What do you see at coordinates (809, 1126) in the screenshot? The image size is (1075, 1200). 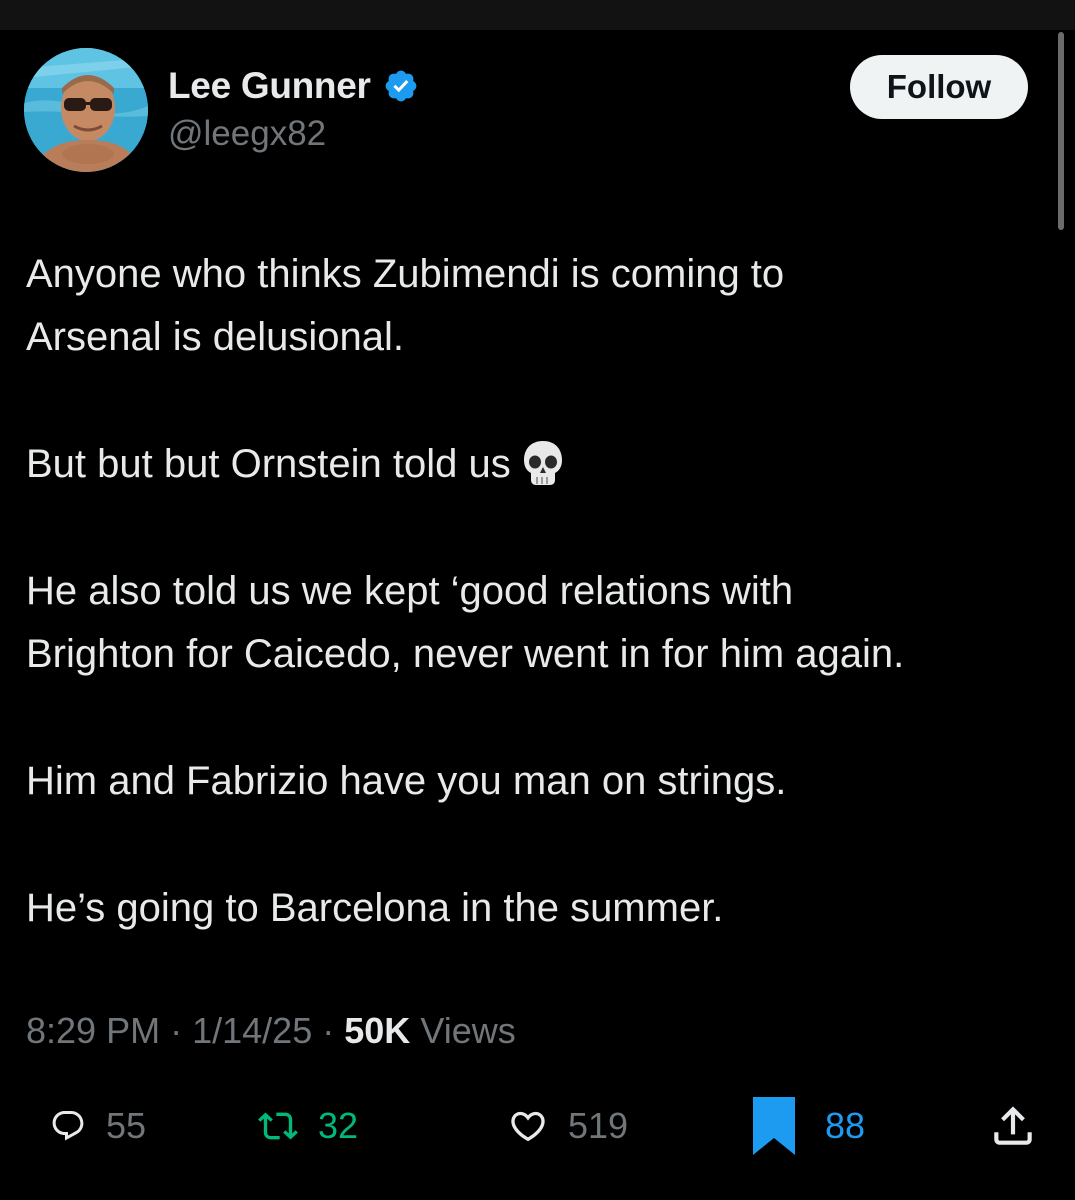 I see `bookmark-button: 88` at bounding box center [809, 1126].